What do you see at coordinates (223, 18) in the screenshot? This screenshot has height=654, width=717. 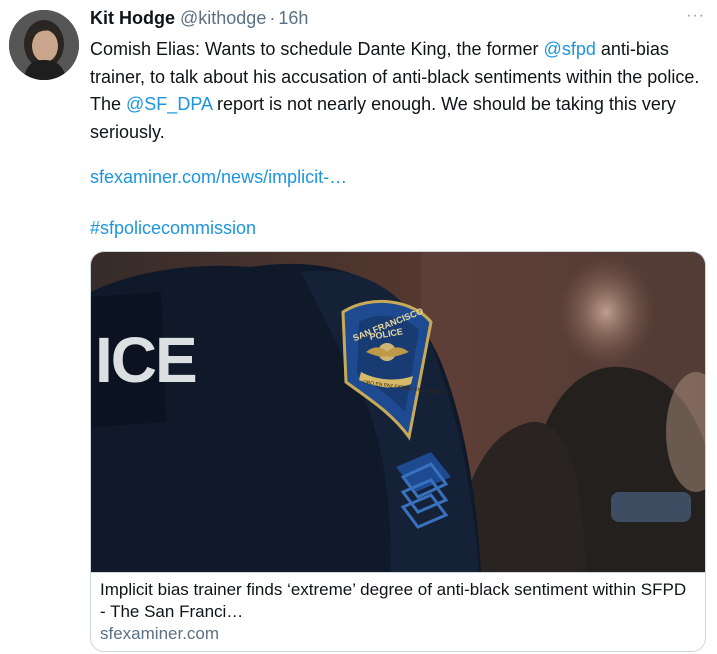 I see `author-handle: @kithodge` at bounding box center [223, 18].